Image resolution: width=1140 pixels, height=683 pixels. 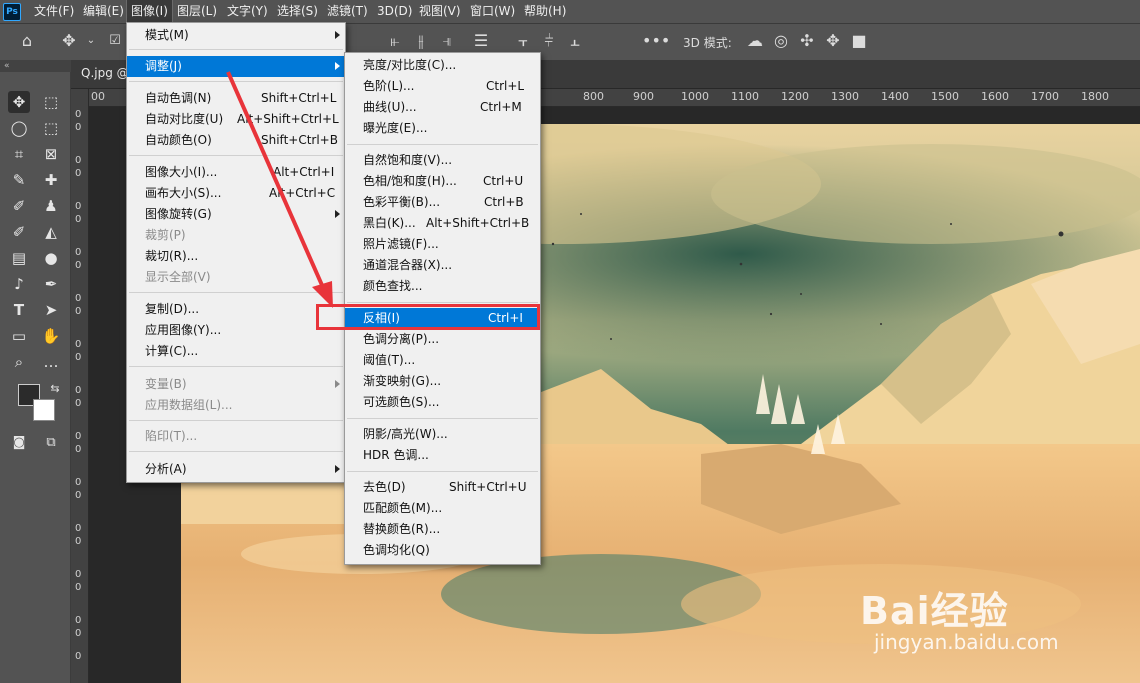 I want to click on annotation-highlight-box, so click(x=428, y=317).